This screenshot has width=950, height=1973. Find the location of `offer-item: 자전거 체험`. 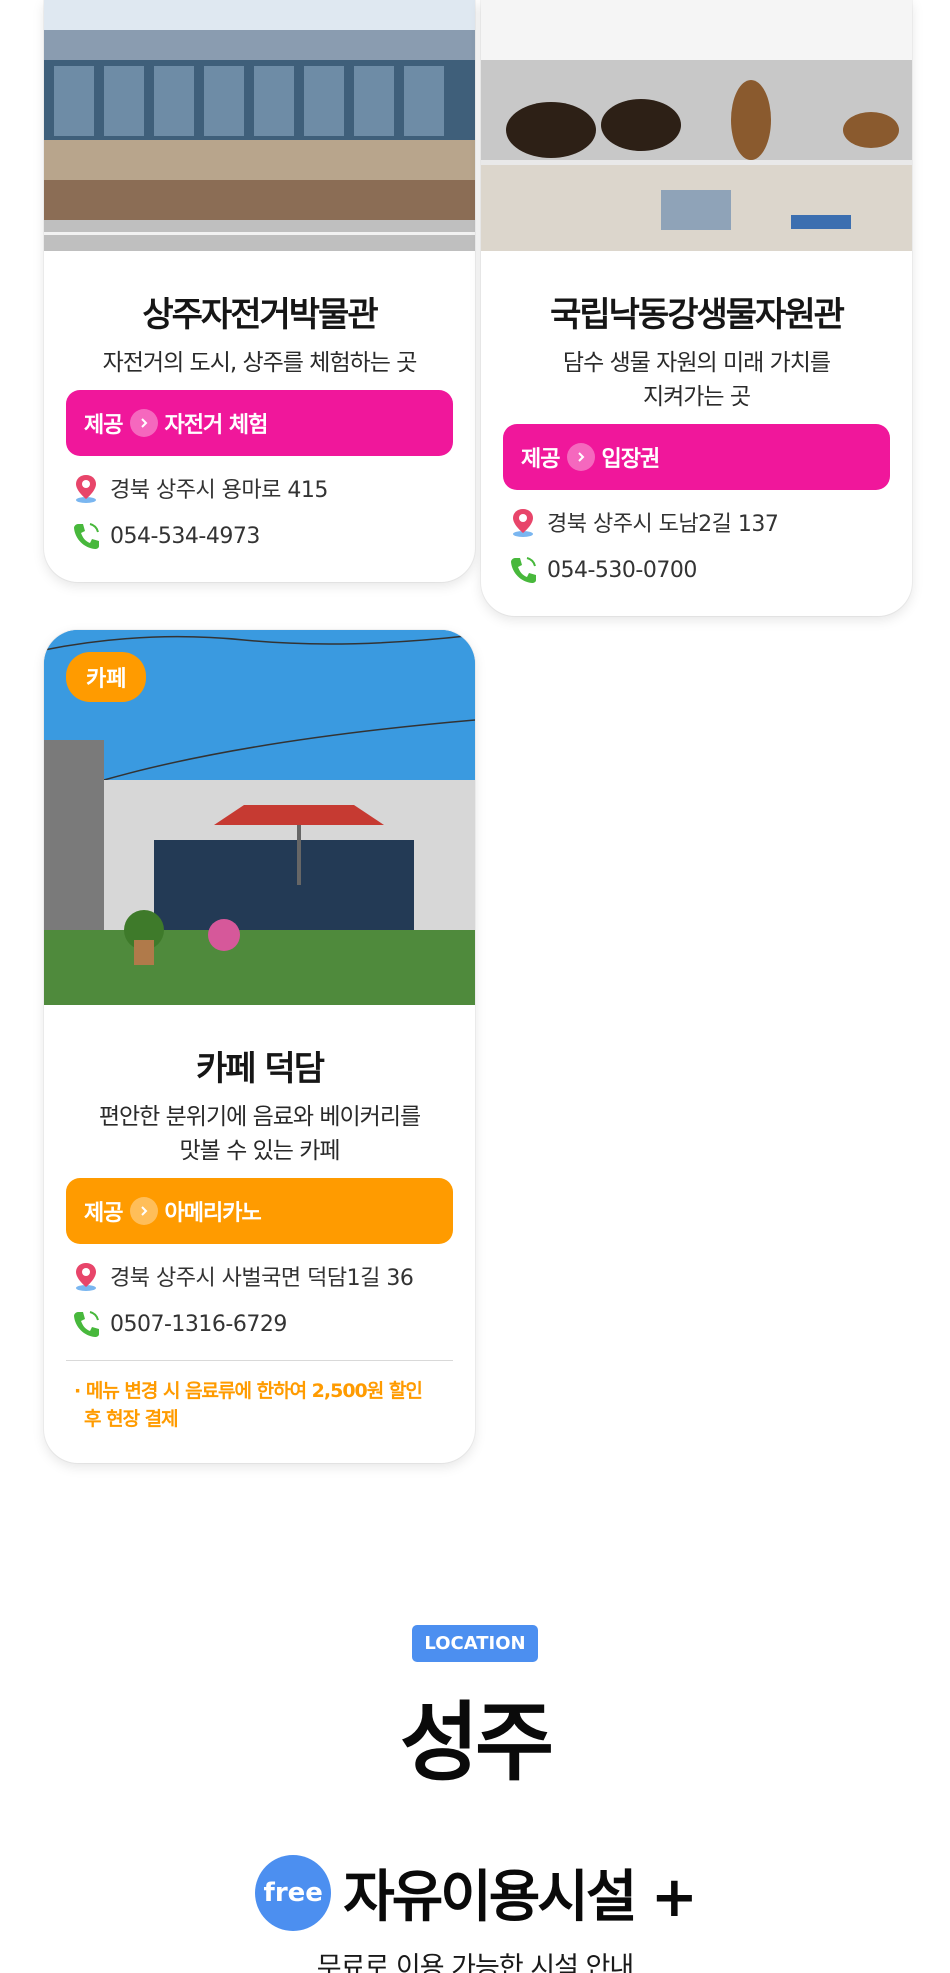

offer-item: 자전거 체험 is located at coordinates (216, 425).